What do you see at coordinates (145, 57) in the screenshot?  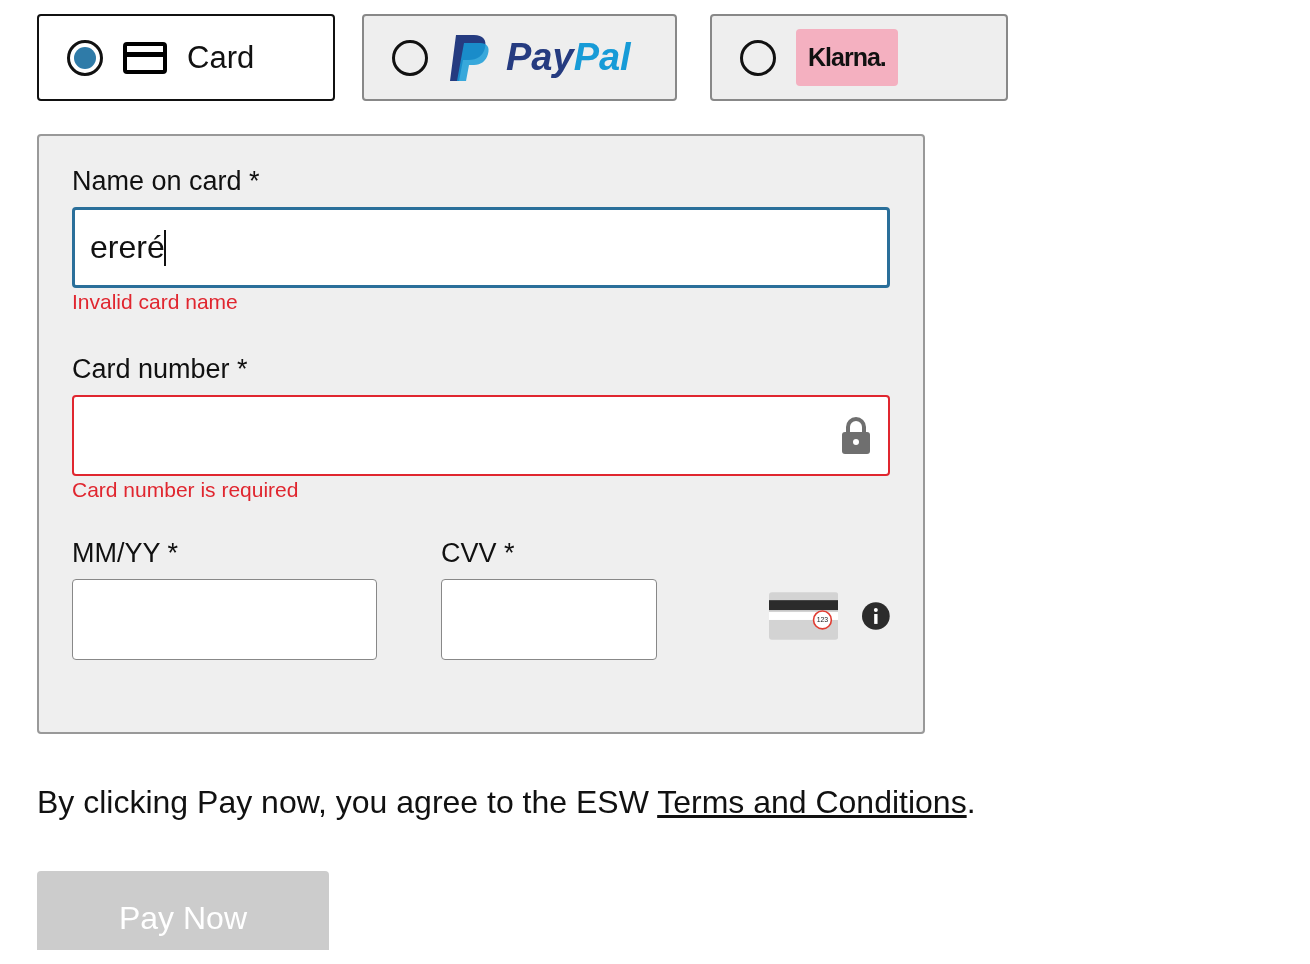 I see `credit-card-icon` at bounding box center [145, 57].